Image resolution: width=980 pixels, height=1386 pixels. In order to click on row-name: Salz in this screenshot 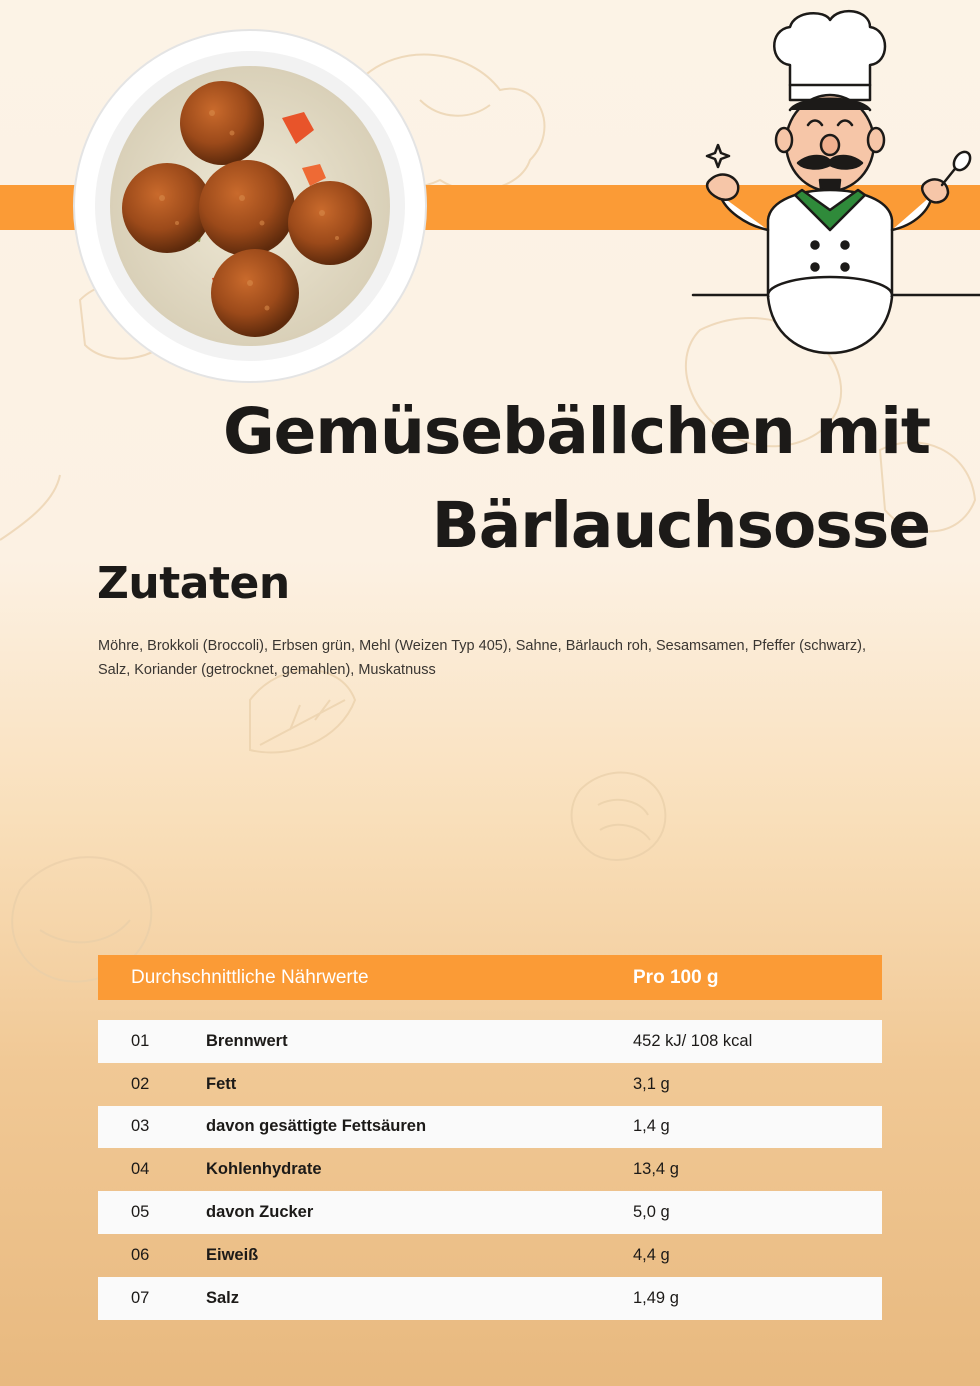, I will do `click(223, 1297)`.